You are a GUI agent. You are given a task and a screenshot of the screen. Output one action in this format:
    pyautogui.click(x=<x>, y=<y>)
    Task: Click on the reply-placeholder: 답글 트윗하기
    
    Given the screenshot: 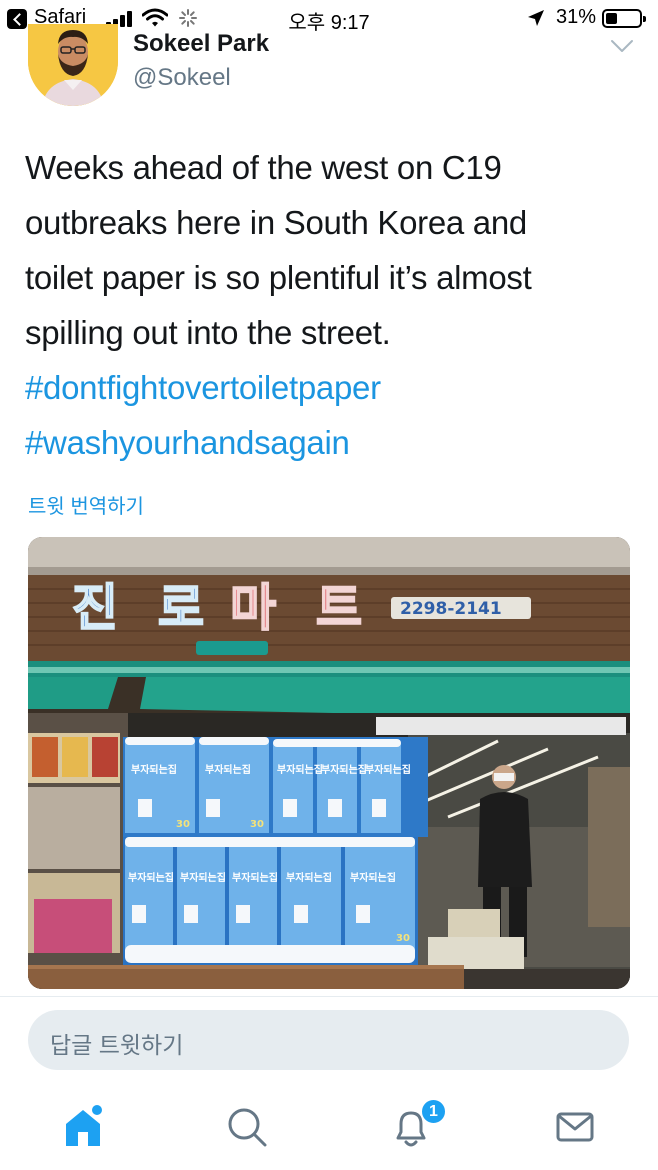 What is the action you would take?
    pyautogui.click(x=117, y=1045)
    